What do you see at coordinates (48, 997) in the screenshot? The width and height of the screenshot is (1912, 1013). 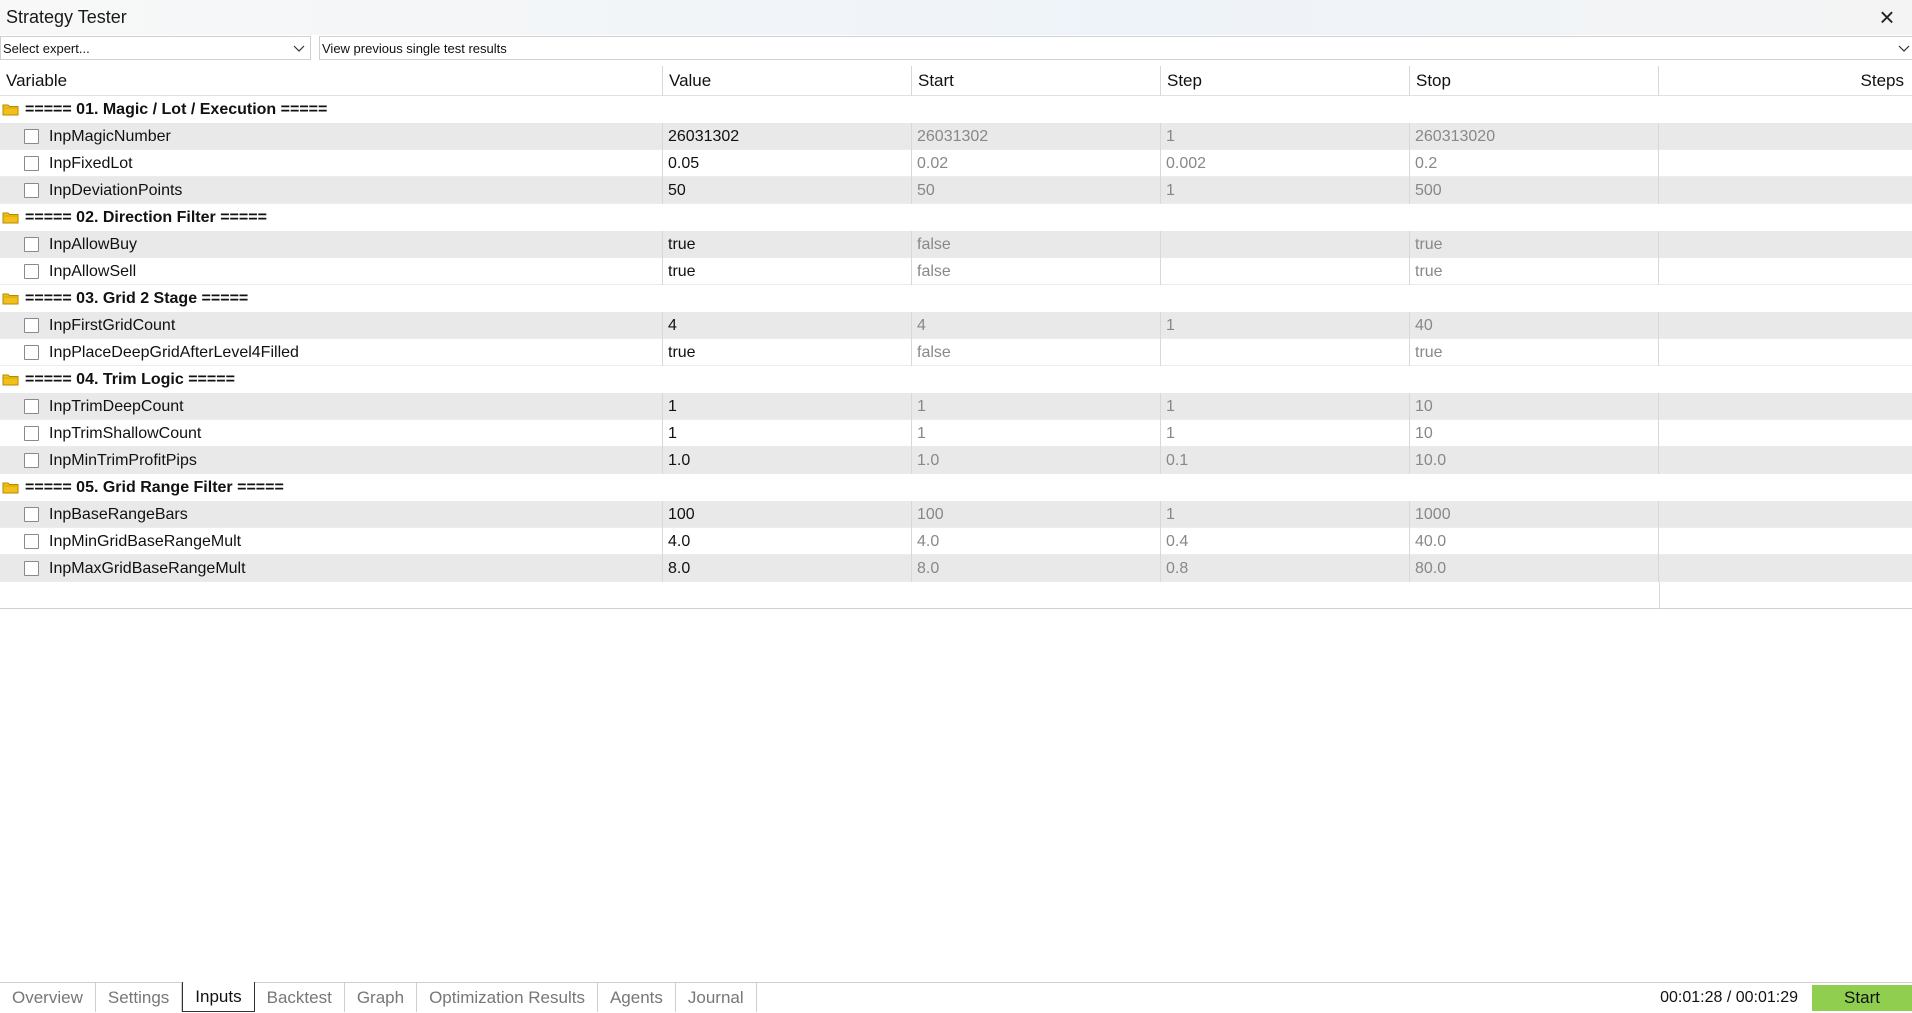 I see `tab-overview: Overview` at bounding box center [48, 997].